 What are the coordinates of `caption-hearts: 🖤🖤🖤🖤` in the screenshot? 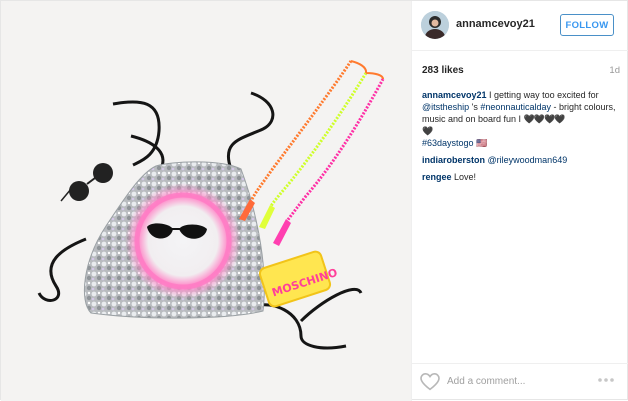 It's located at (544, 119).